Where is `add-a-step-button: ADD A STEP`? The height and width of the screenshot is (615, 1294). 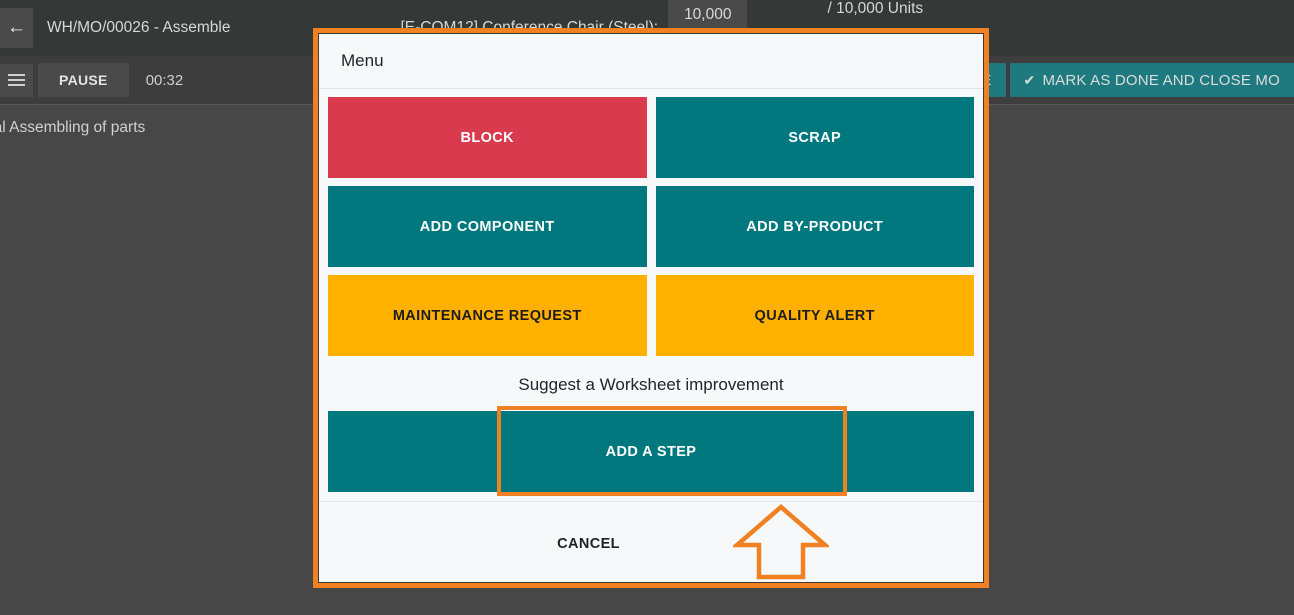
add-a-step-button: ADD A STEP is located at coordinates (651, 451).